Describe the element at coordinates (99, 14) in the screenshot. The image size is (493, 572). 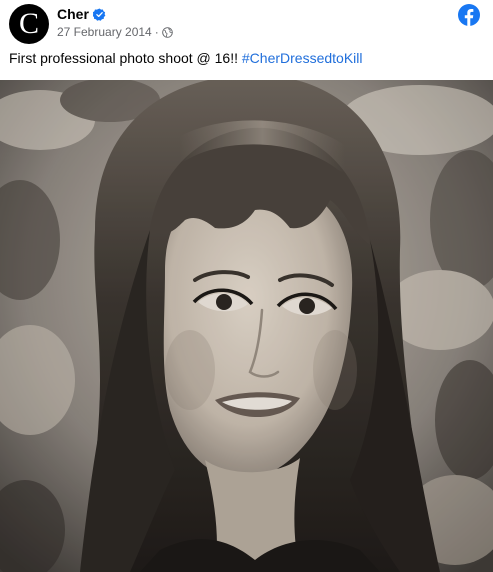
I see `verified-badge-icon` at that location.